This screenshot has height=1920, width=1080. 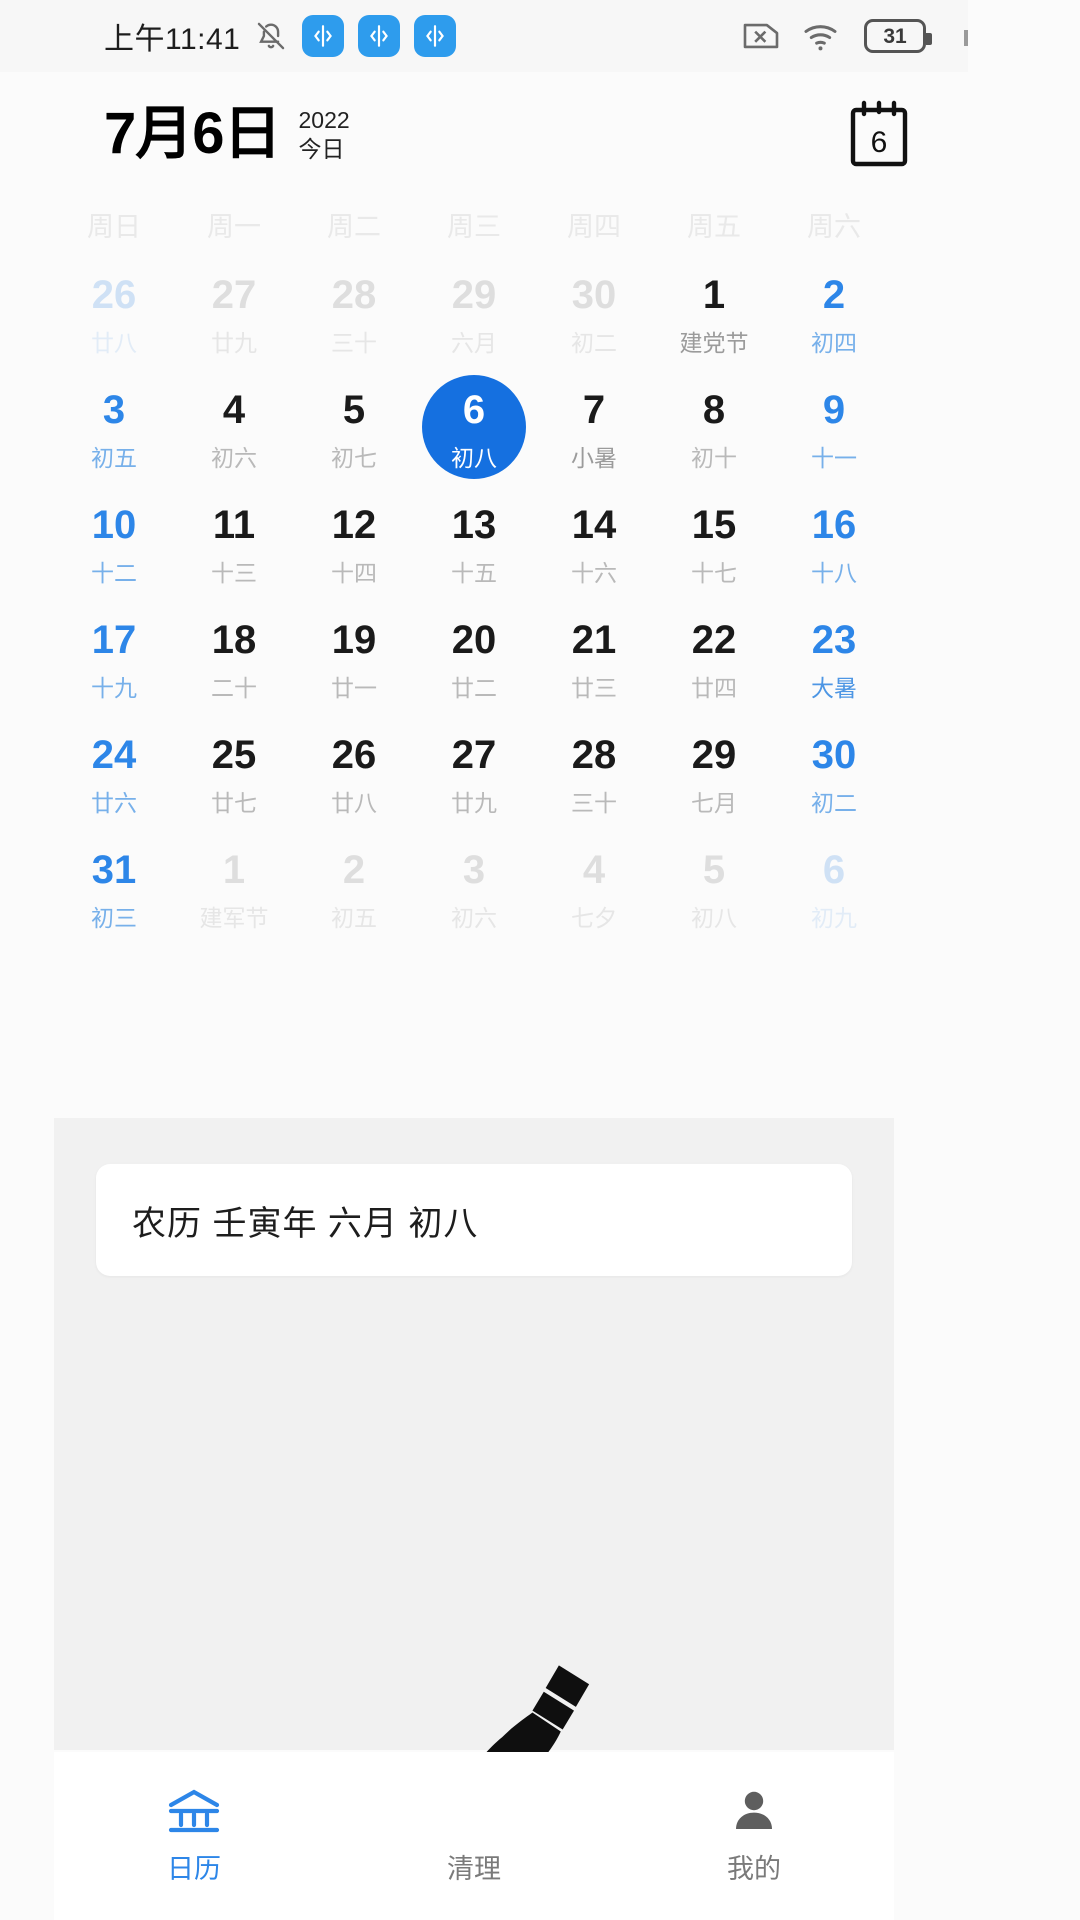 I want to click on calendar-day-cell: 11 十三, so click(x=234, y=553).